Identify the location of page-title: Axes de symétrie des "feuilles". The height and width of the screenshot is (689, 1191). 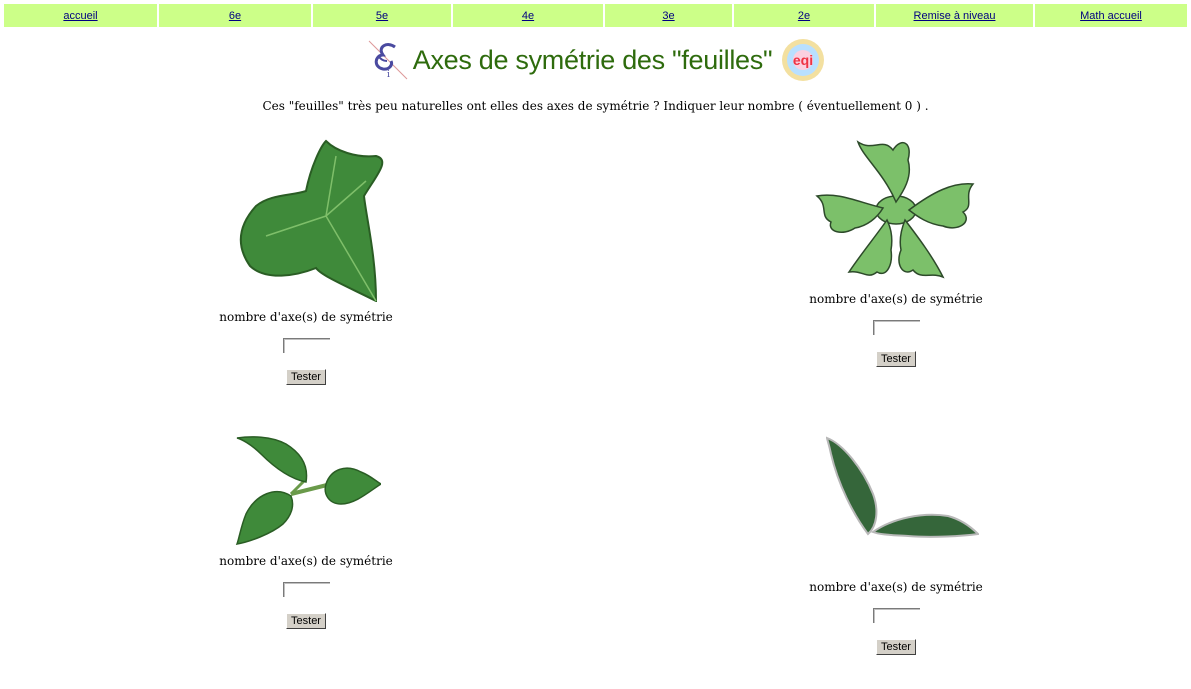
(592, 59).